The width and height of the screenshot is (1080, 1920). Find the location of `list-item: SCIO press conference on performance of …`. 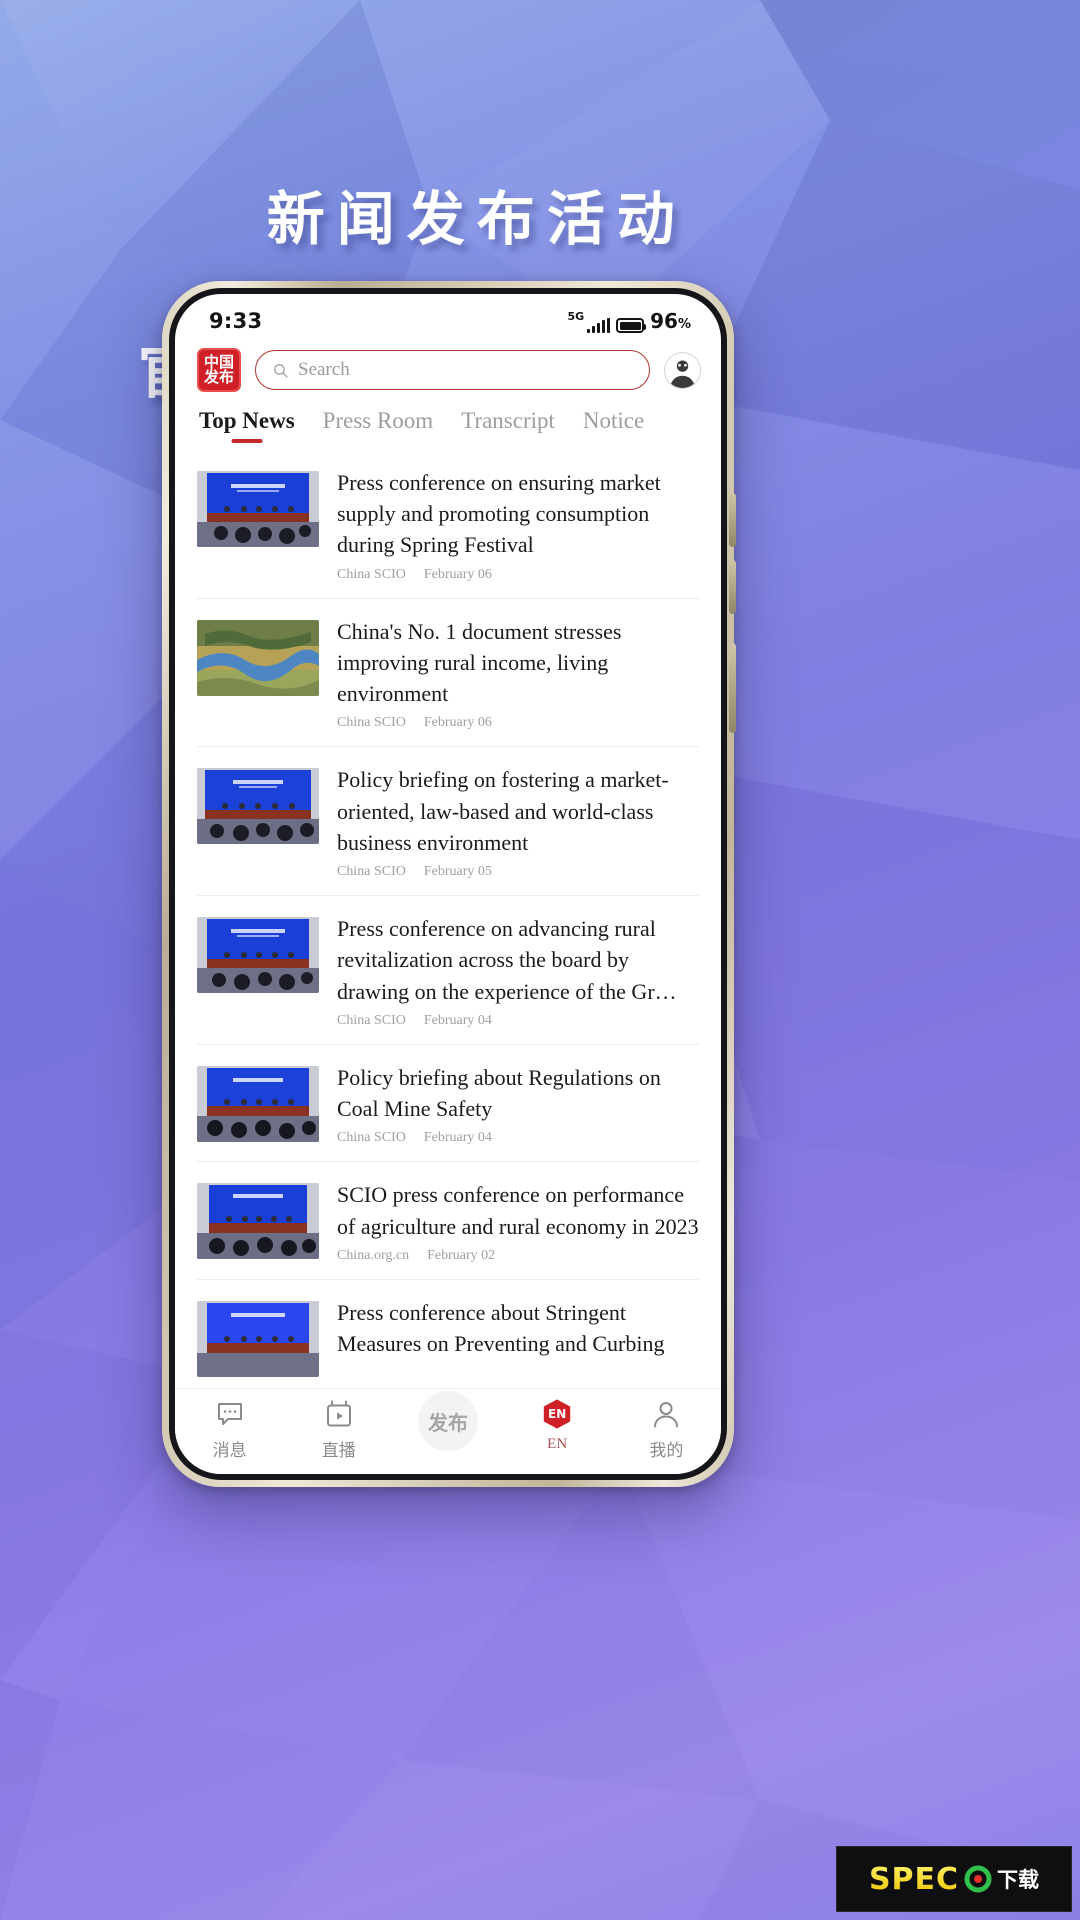

list-item: SCIO press conference on performance of … is located at coordinates (448, 1221).